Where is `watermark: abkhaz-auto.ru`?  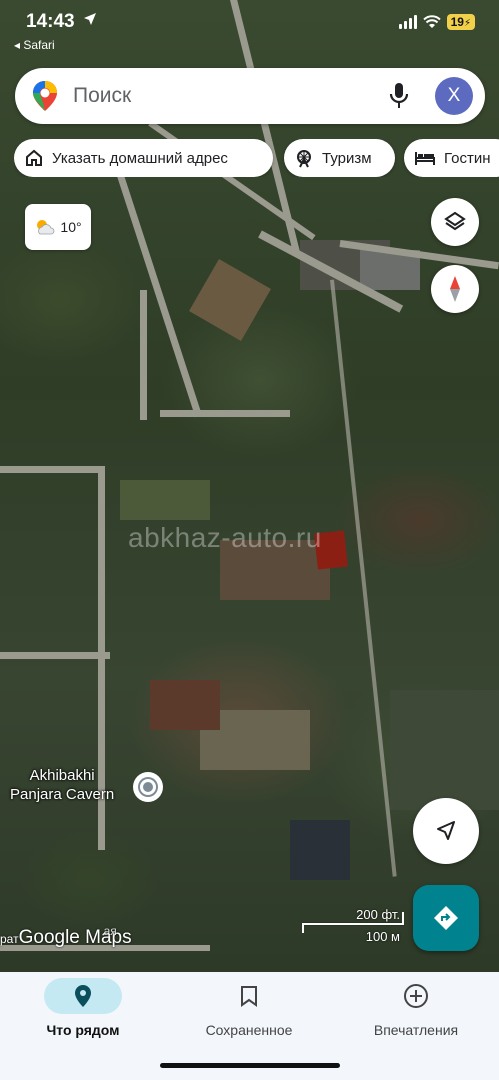
watermark: abkhaz-auto.ru is located at coordinates (225, 537).